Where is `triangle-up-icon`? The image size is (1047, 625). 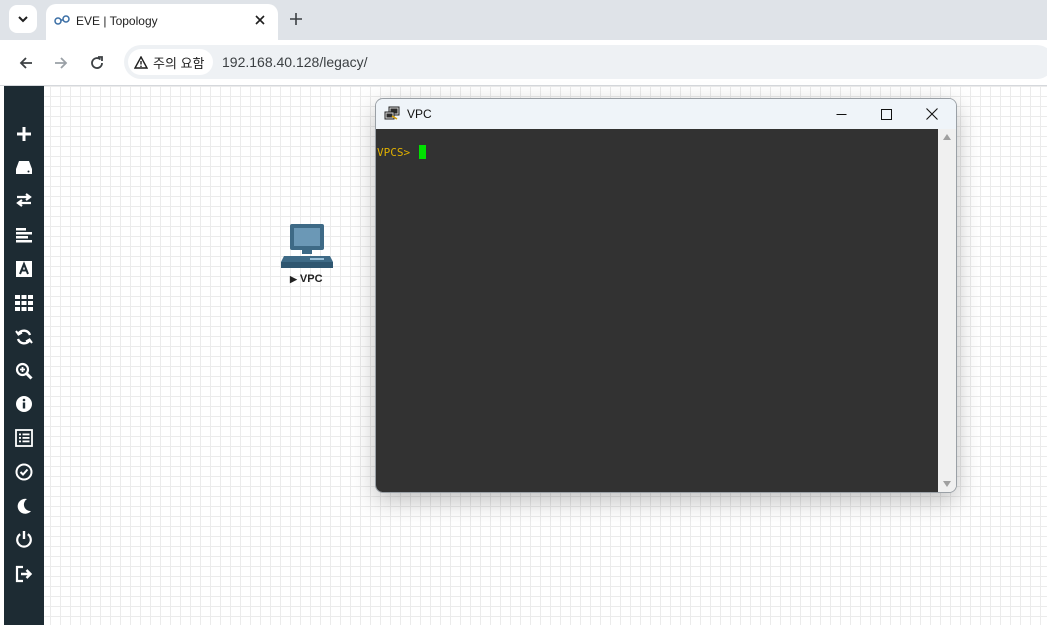
triangle-up-icon is located at coordinates (947, 137).